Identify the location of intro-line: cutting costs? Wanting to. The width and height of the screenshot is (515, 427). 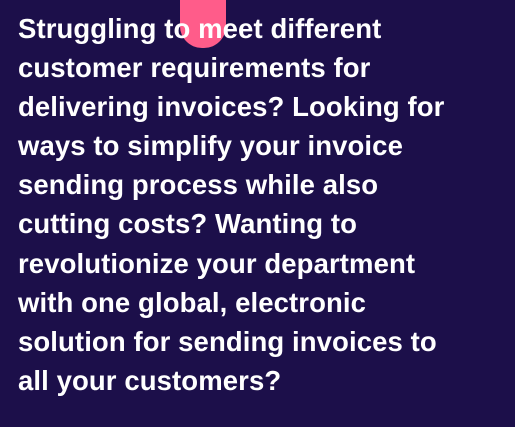
(188, 224).